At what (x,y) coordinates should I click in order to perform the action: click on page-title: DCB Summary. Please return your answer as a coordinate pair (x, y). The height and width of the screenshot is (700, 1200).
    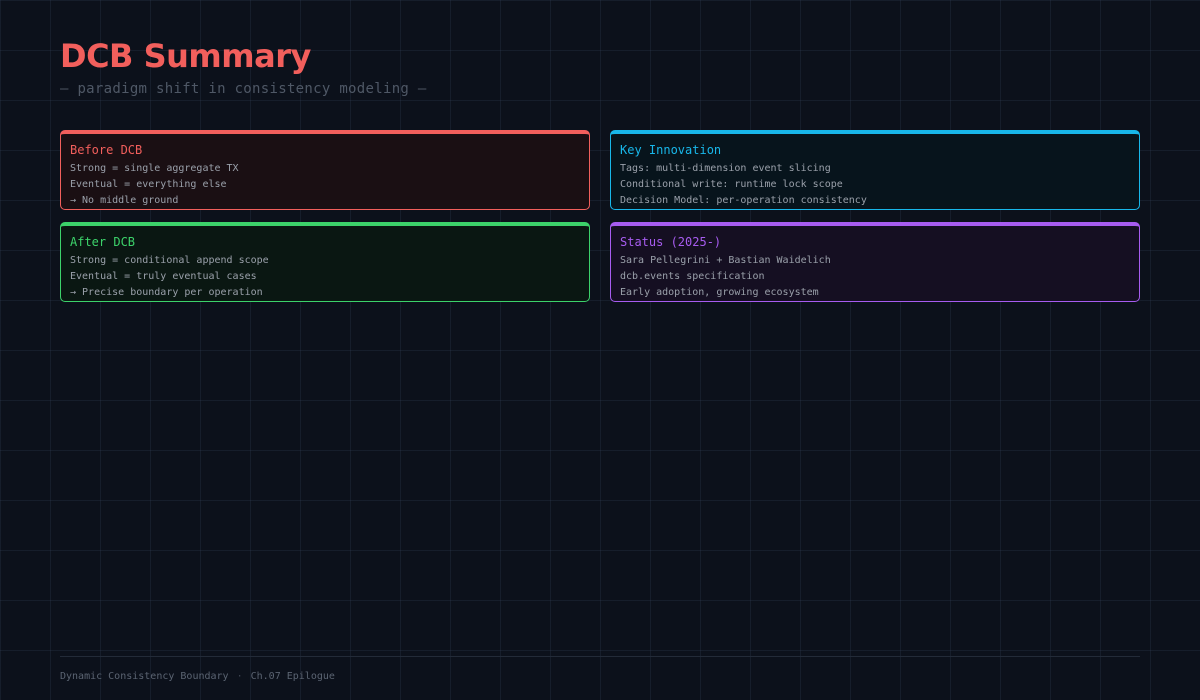
    Looking at the image, I should click on (185, 56).